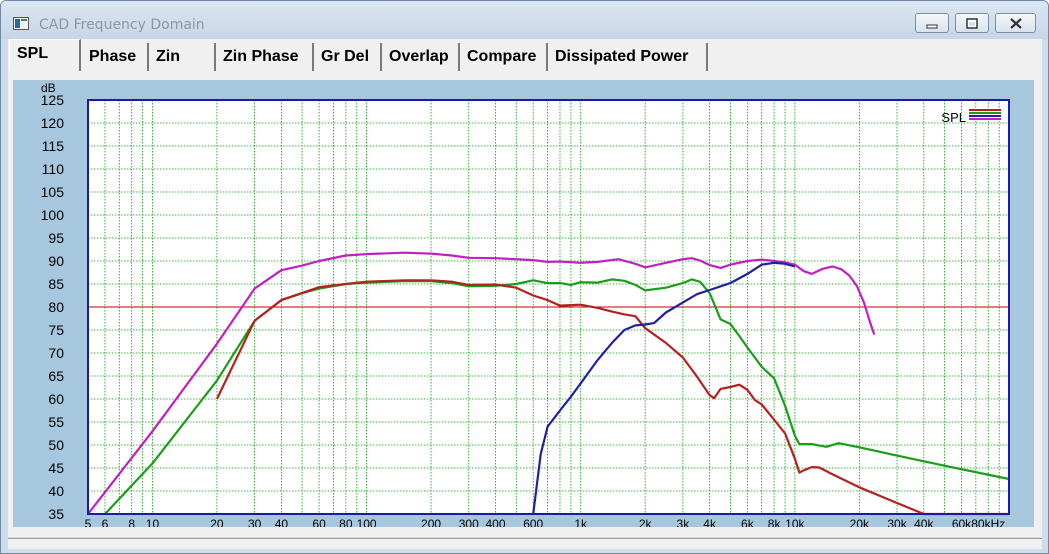  Describe the element at coordinates (56, 353) in the screenshot. I see `y-tick-label: 70` at that location.